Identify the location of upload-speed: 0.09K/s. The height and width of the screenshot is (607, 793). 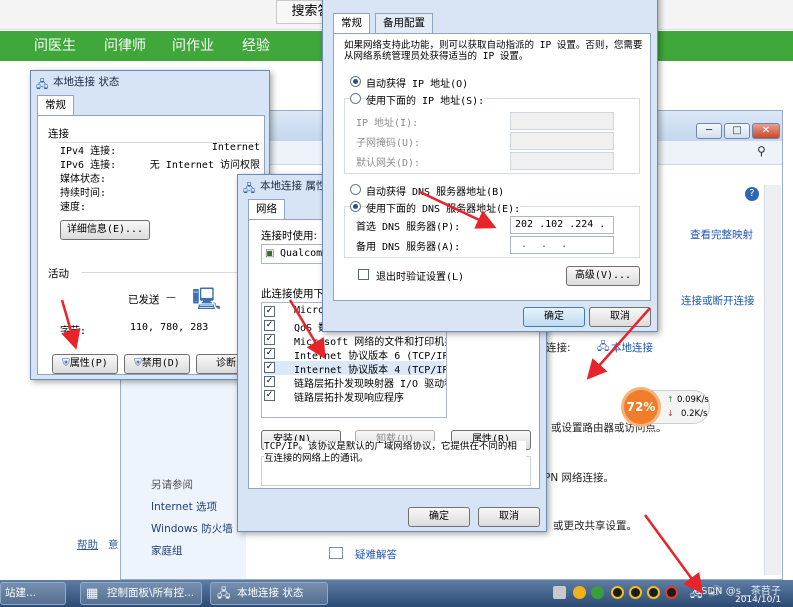
(693, 400).